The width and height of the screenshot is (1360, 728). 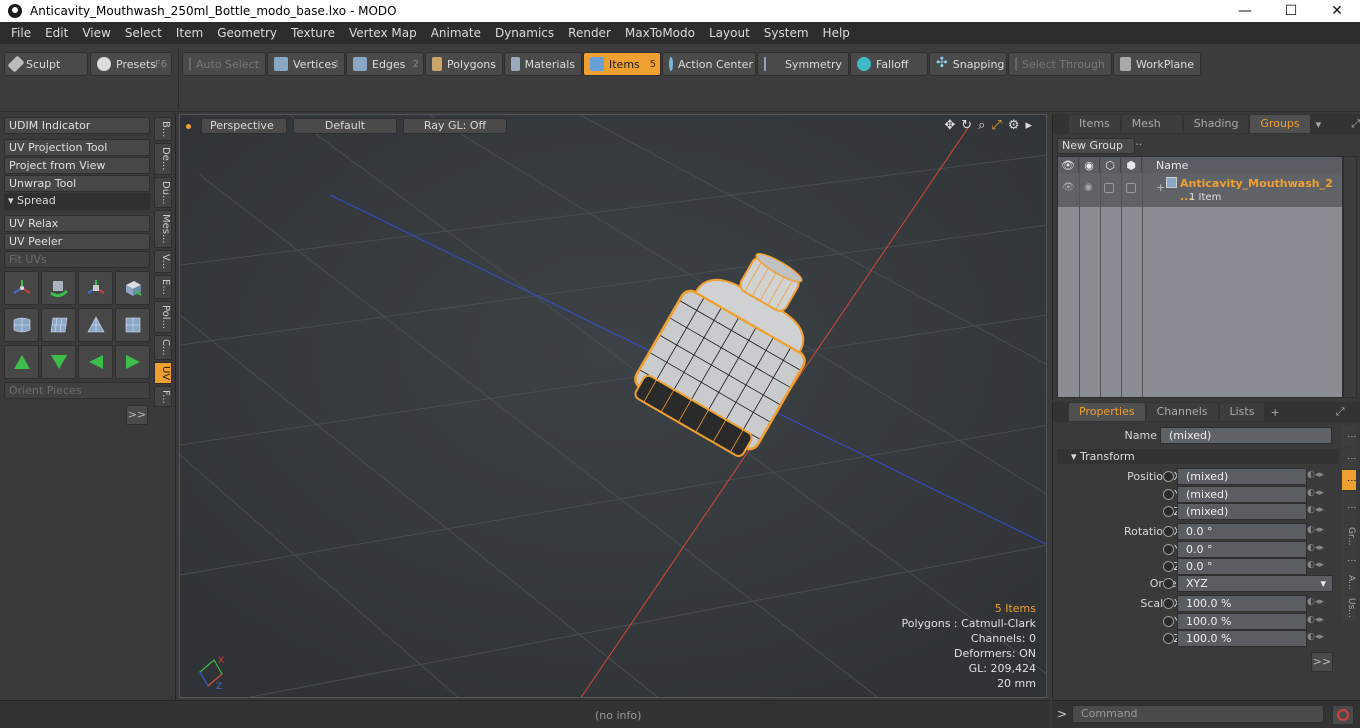 What do you see at coordinates (1355, 124) in the screenshot?
I see `panel-expand-icon: ⤢` at bounding box center [1355, 124].